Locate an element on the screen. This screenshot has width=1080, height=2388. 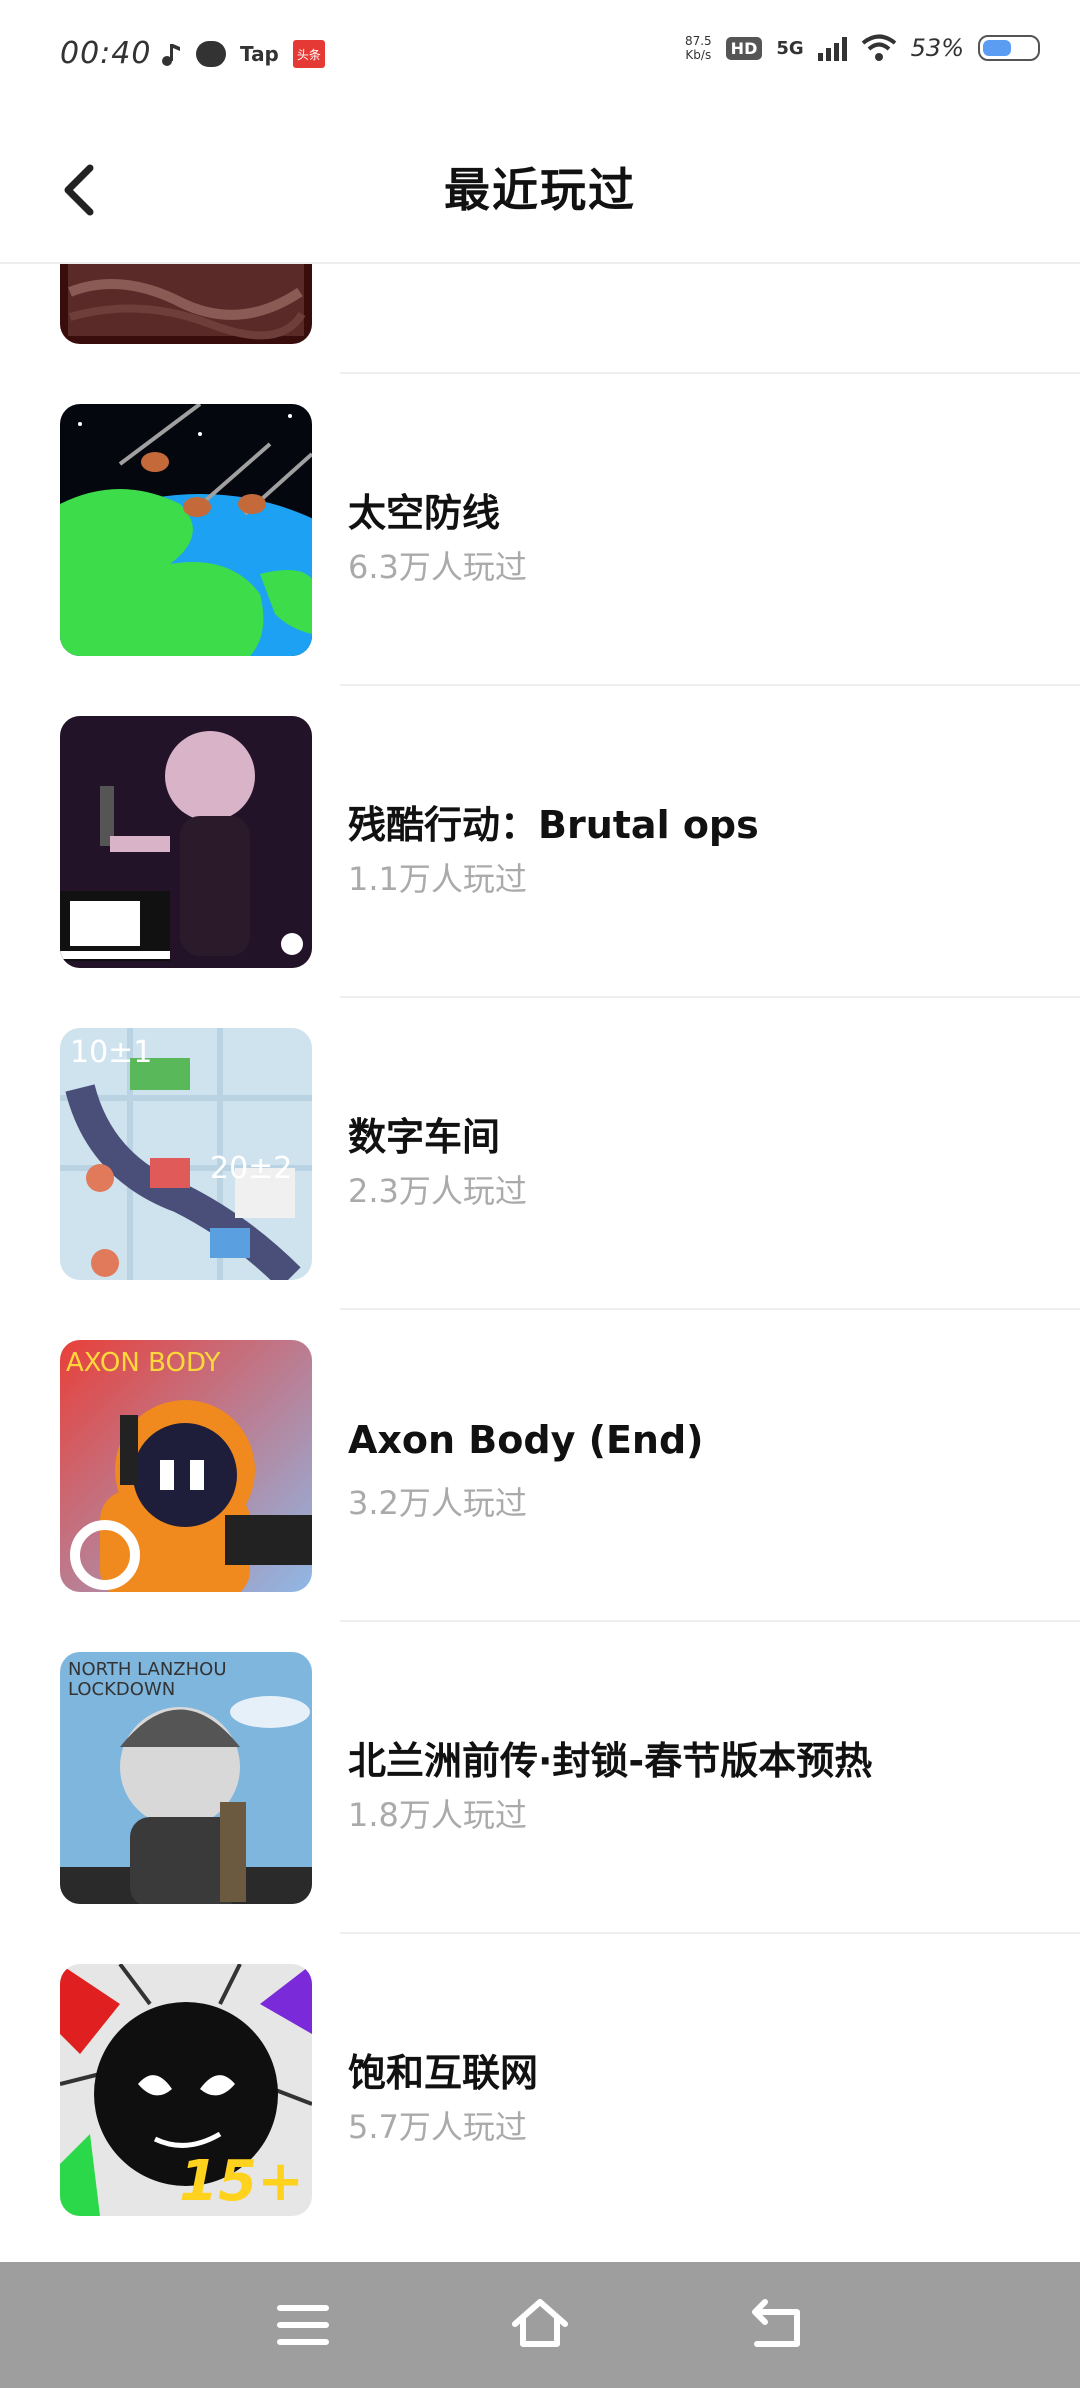
page-title: 最近玩过 is located at coordinates (540, 190).